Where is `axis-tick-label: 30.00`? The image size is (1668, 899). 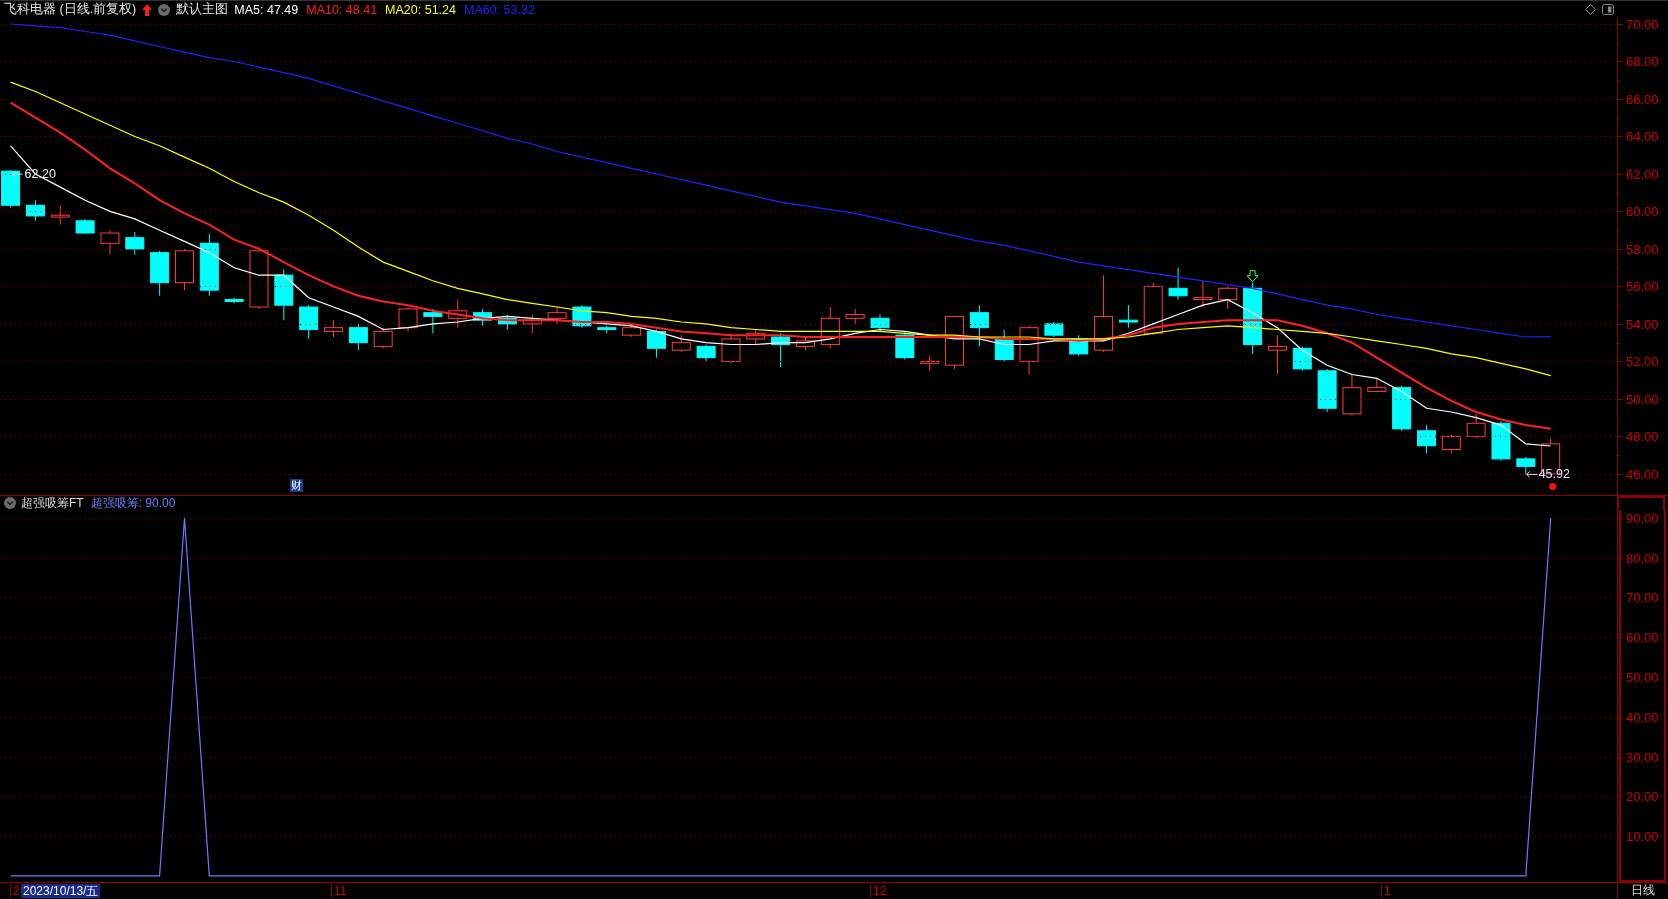
axis-tick-label: 30.00 is located at coordinates (1642, 757).